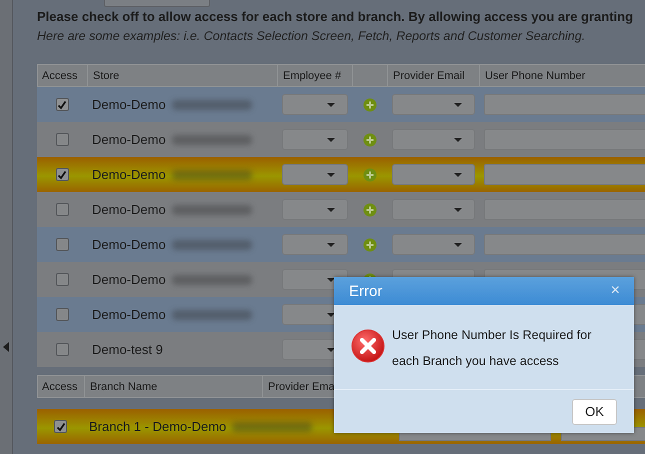  Describe the element at coordinates (157, 426) in the screenshot. I see `branch-name: Branch 1 - Demo-Demo` at that location.